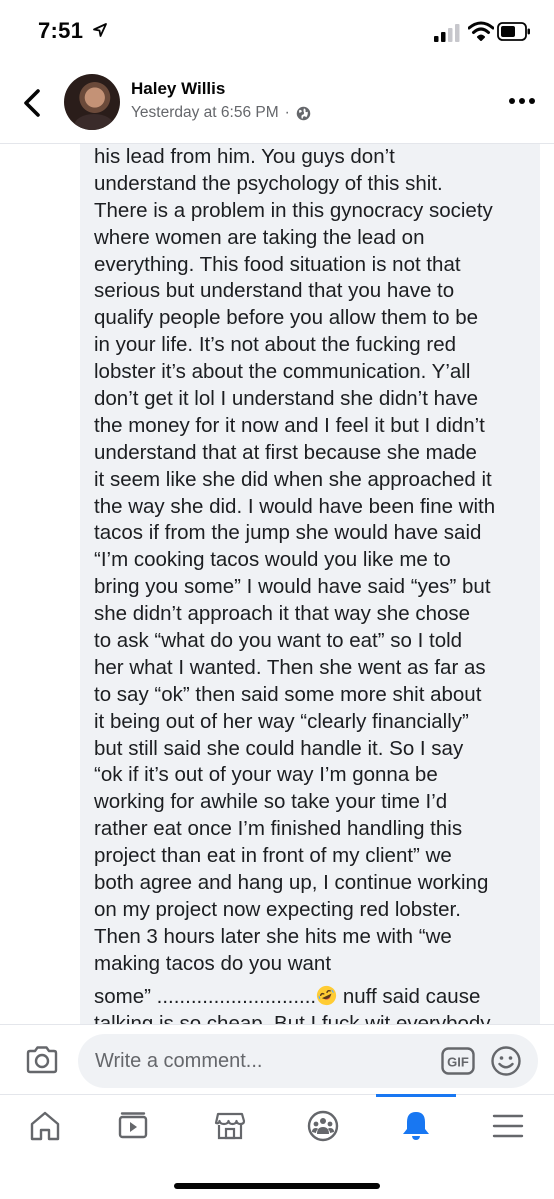 The height and width of the screenshot is (1199, 554). I want to click on marketplace-icon, so click(230, 1126).